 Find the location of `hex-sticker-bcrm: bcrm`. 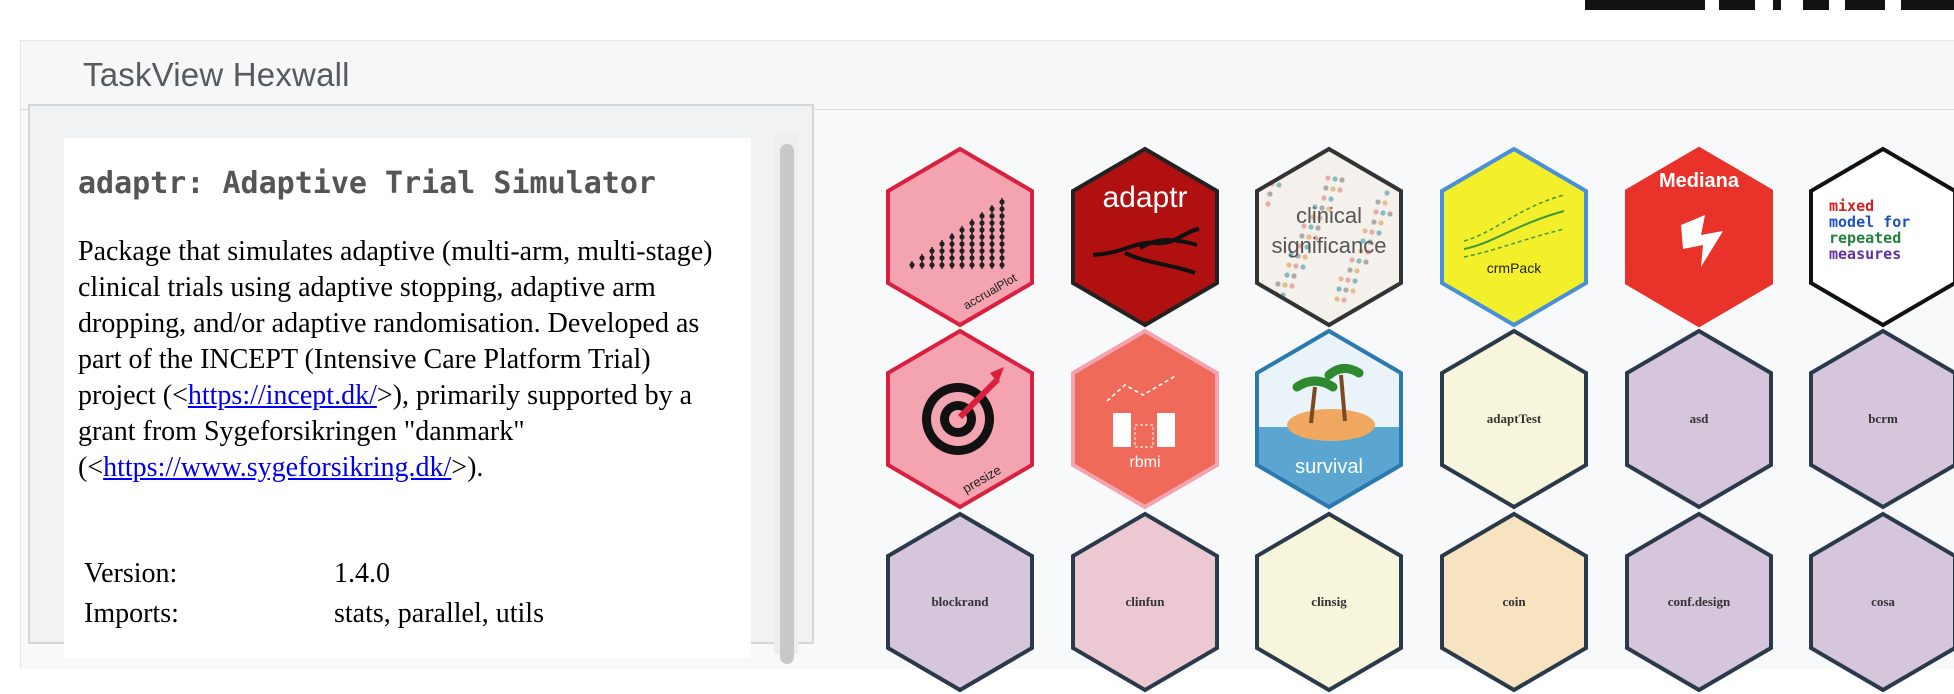

hex-sticker-bcrm: bcrm is located at coordinates (1878, 419).